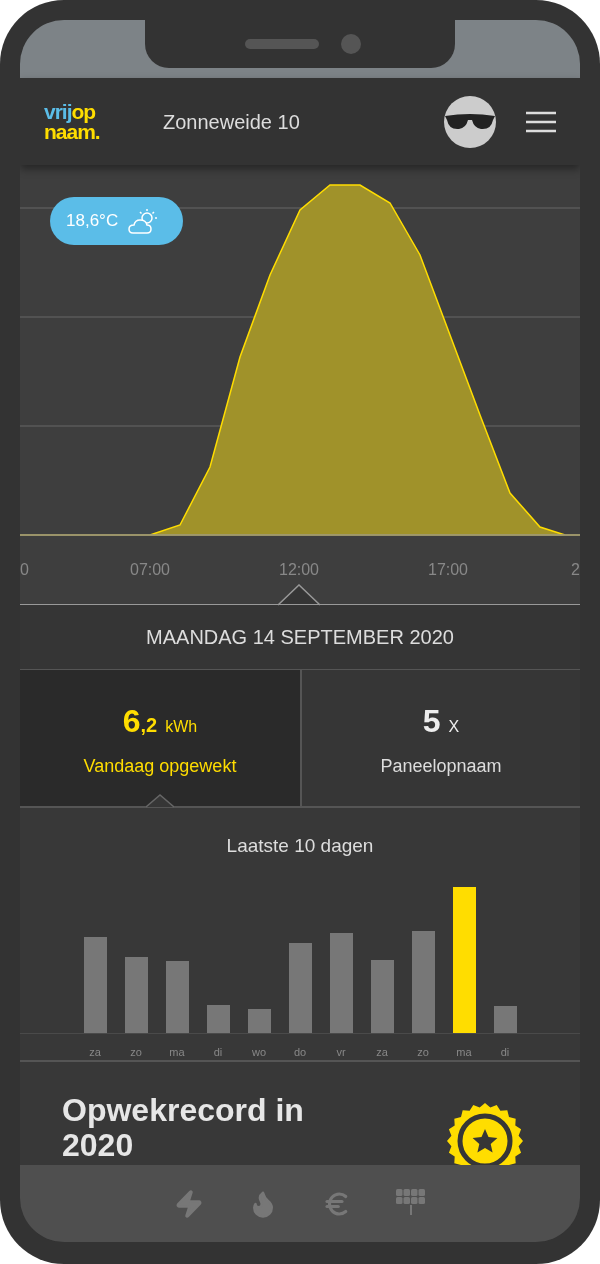 The image size is (600, 1264). What do you see at coordinates (259, 1052) in the screenshot?
I see `day-label: wo` at bounding box center [259, 1052].